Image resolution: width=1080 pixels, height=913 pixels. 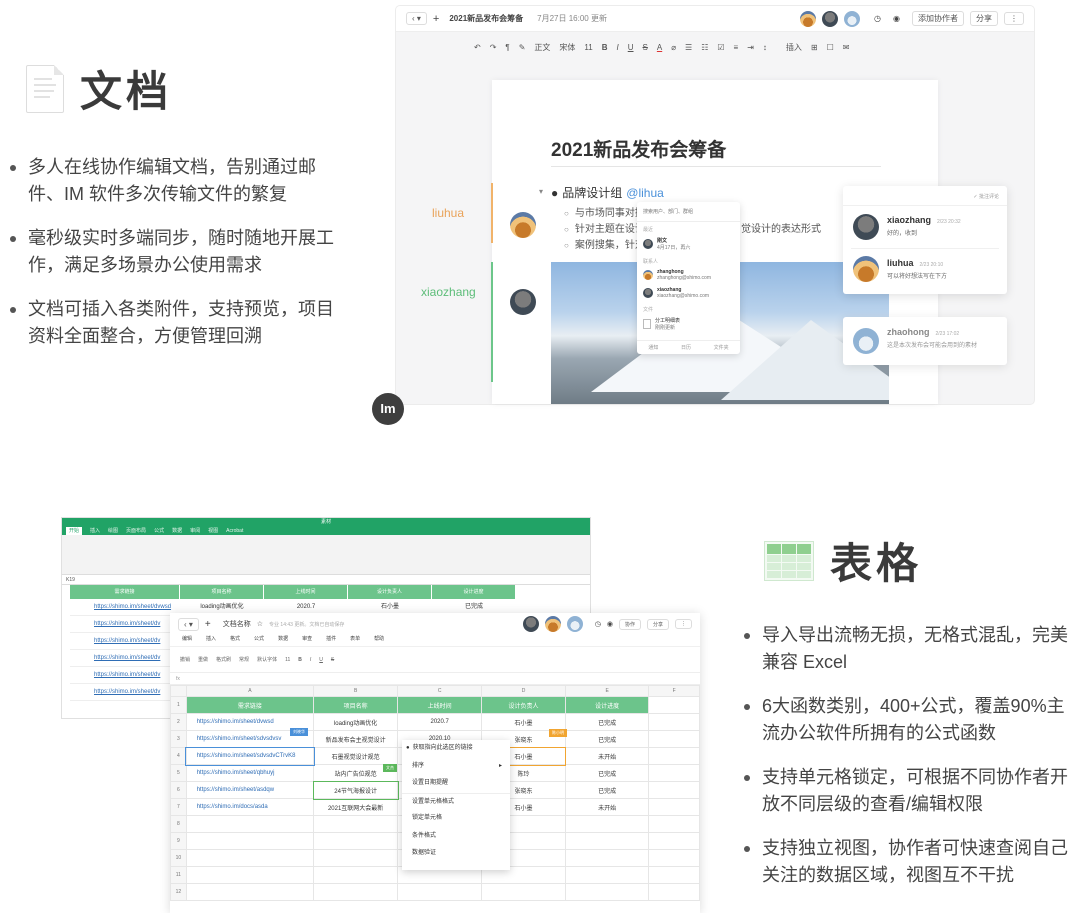 I want to click on notify-tab: 通知, so click(x=653, y=347).